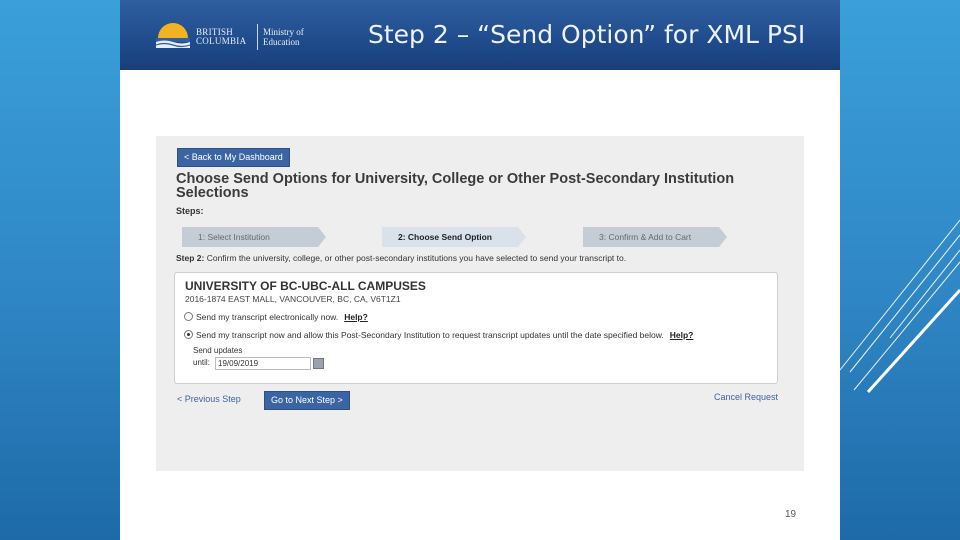 This screenshot has height=540, width=960. I want to click on bc-government-logo: BRITISH COLUMBIA Ministry of Education, so click(234, 37).